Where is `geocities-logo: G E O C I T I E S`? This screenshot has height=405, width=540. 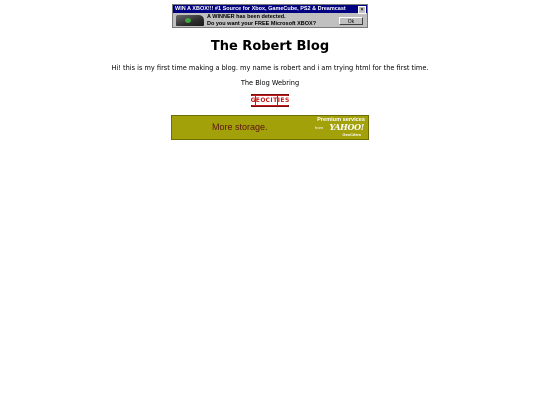
geocities-logo: G E O C I T I E S is located at coordinates (270, 100).